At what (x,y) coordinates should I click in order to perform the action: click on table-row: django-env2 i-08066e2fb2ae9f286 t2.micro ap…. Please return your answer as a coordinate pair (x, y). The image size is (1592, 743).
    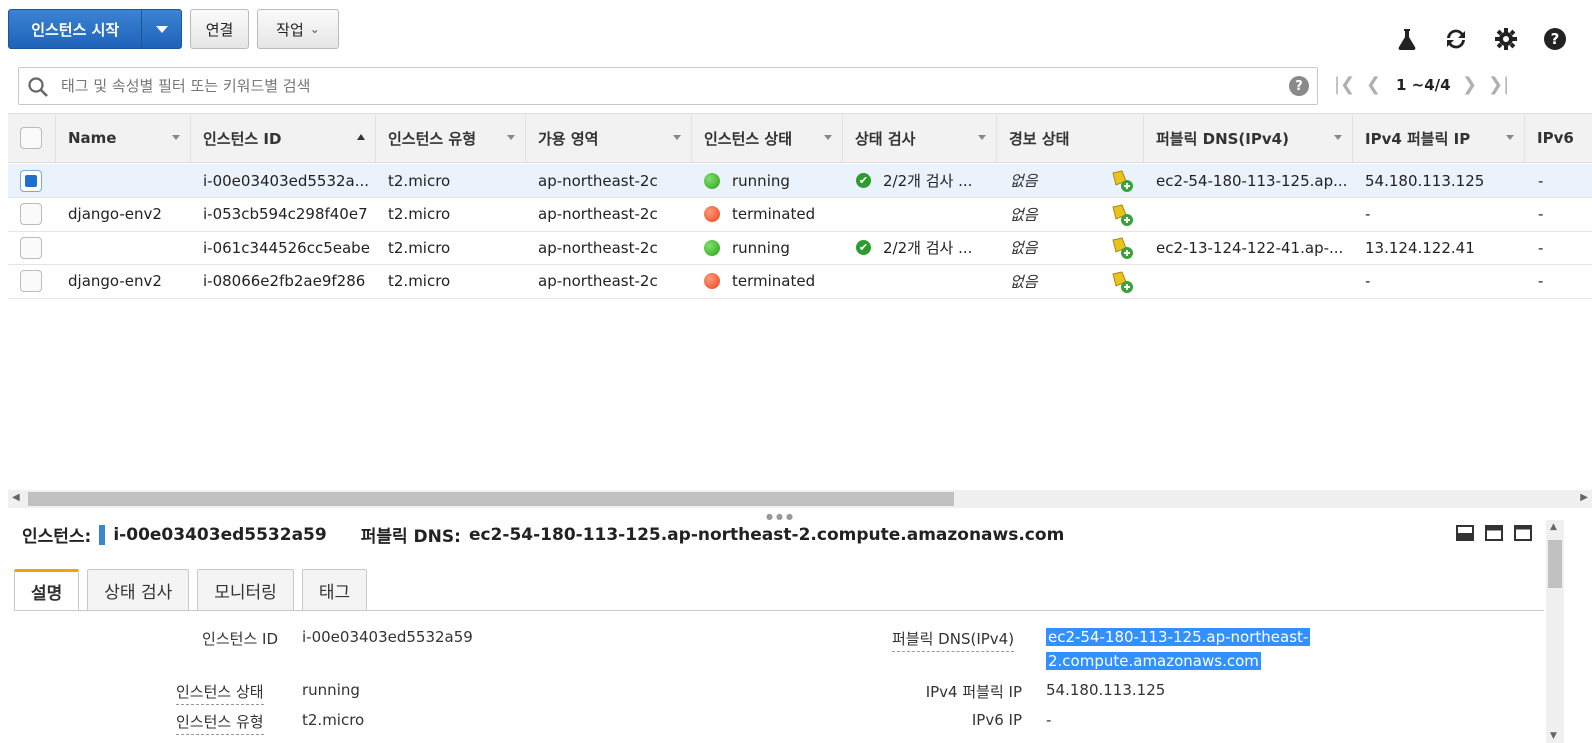
    Looking at the image, I should click on (800, 282).